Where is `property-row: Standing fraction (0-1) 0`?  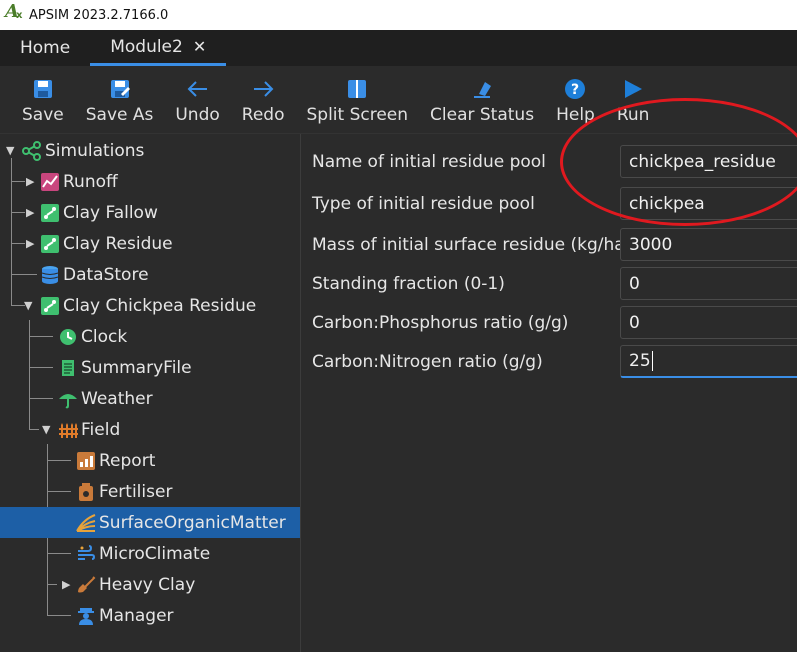 property-row: Standing fraction (0-1) 0 is located at coordinates (549, 283).